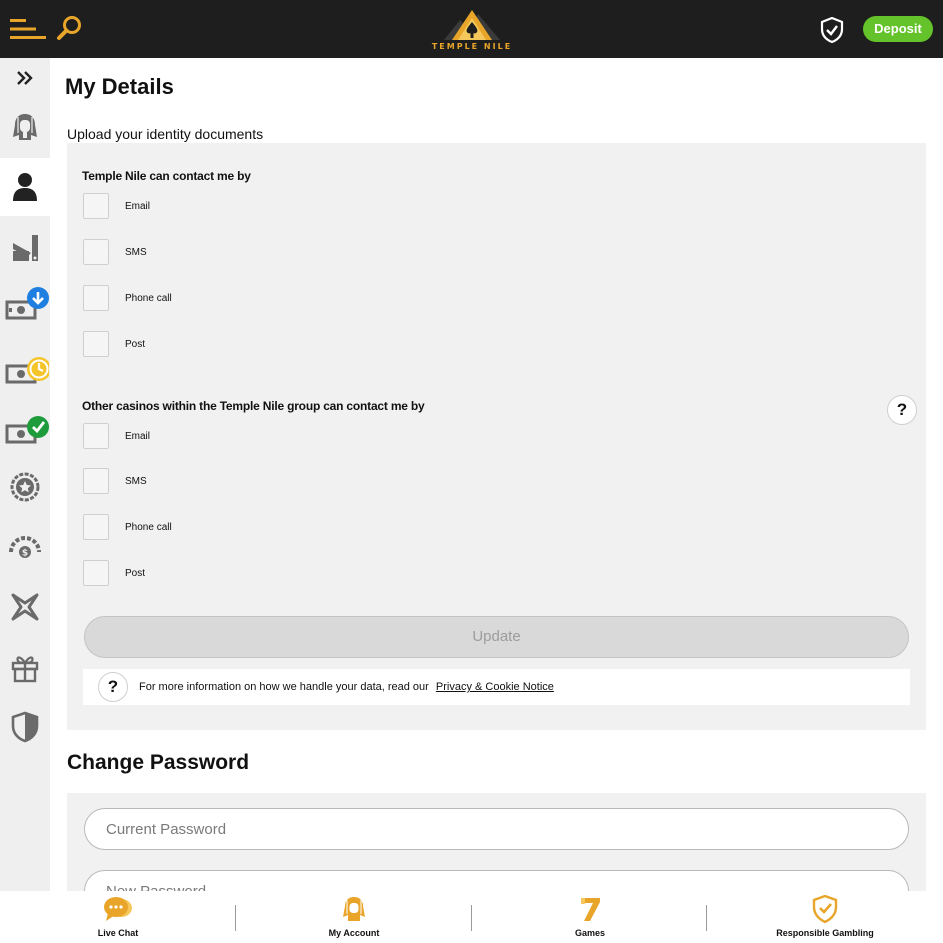 The width and height of the screenshot is (943, 943). What do you see at coordinates (472, 25) in the screenshot?
I see `pyramid-logo-icon` at bounding box center [472, 25].